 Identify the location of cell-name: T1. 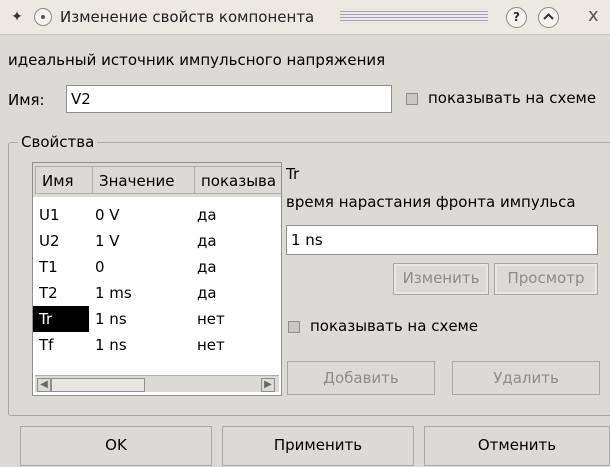
(48, 267).